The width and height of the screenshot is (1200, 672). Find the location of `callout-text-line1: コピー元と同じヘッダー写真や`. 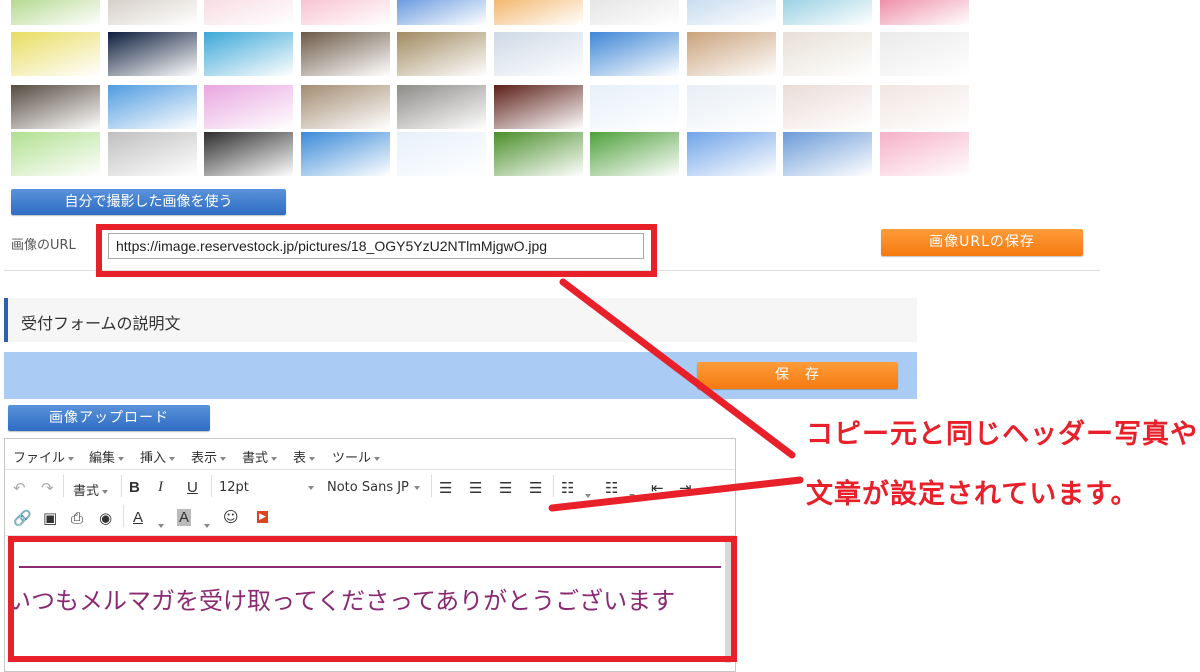

callout-text-line1: コピー元と同じヘッダー写真や is located at coordinates (1002, 434).